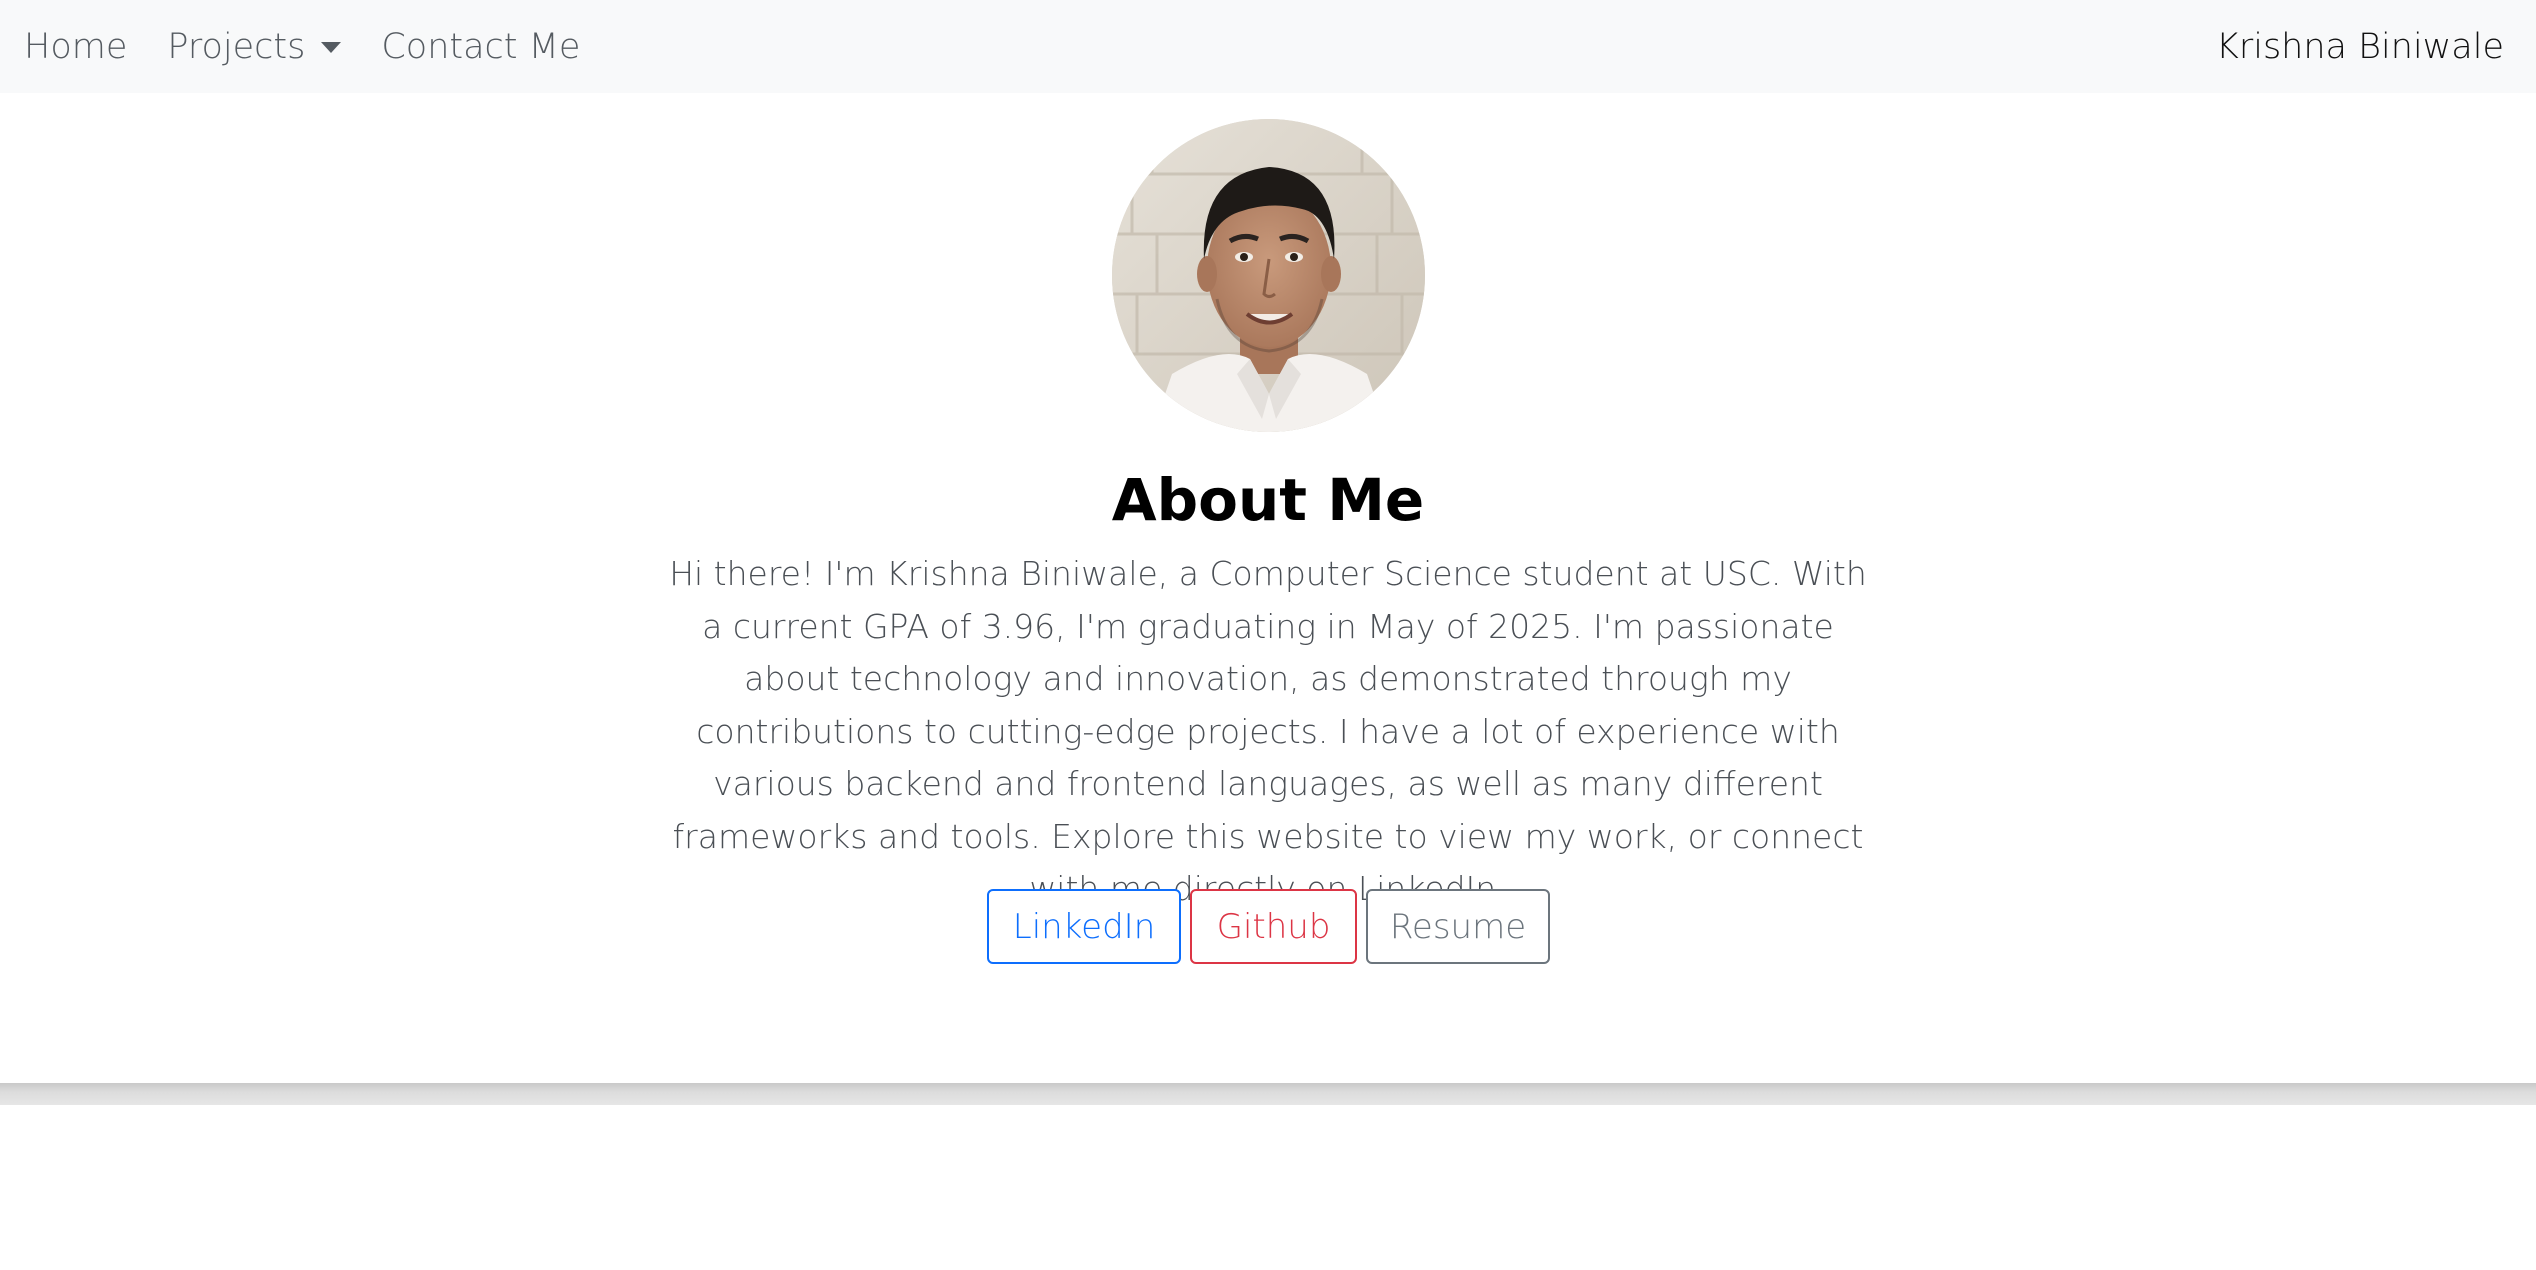  I want to click on navbar-brand: Krishna Biniwale, so click(2360, 46).